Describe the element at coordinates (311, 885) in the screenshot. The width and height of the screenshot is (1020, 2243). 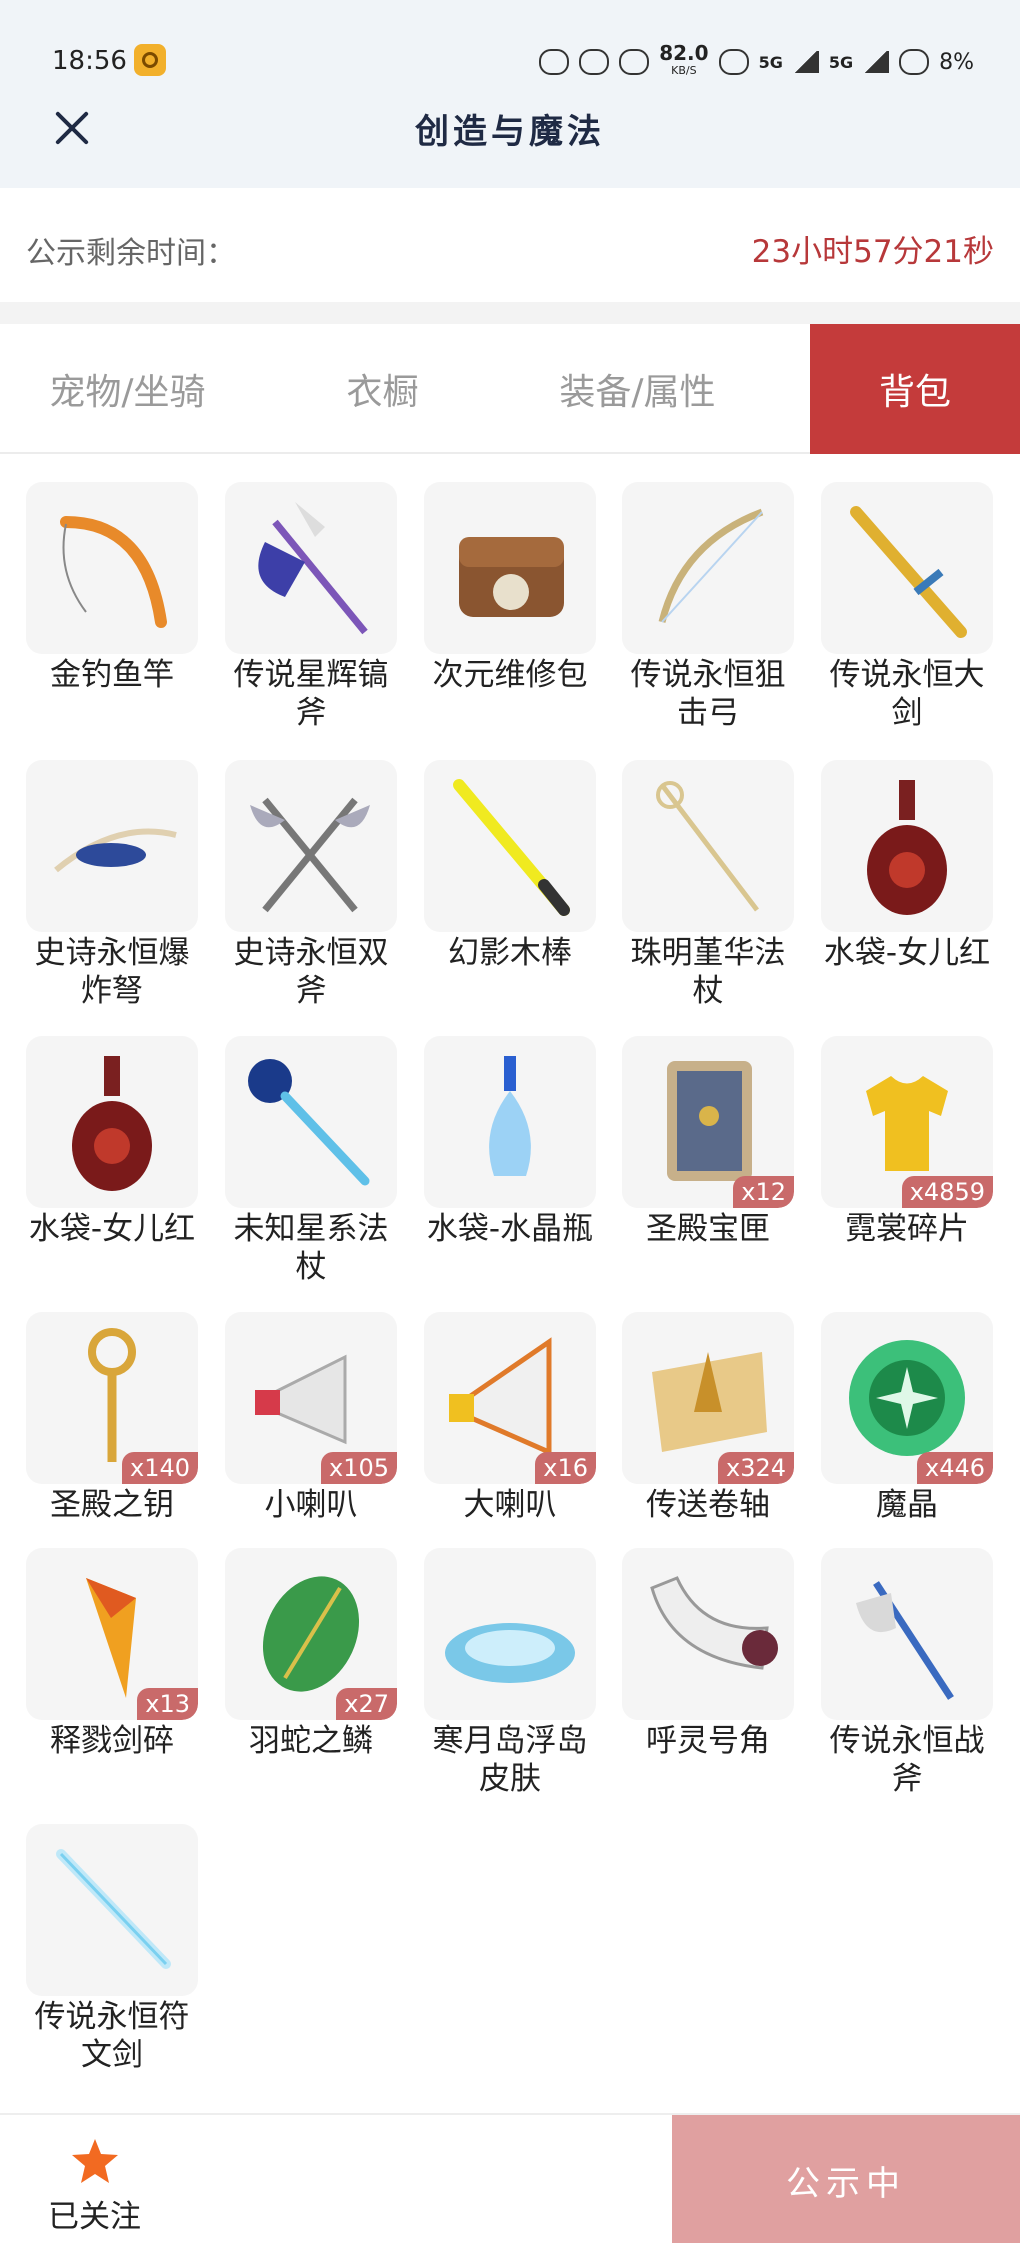
I see `item-card: 史诗永恒双斧` at that location.